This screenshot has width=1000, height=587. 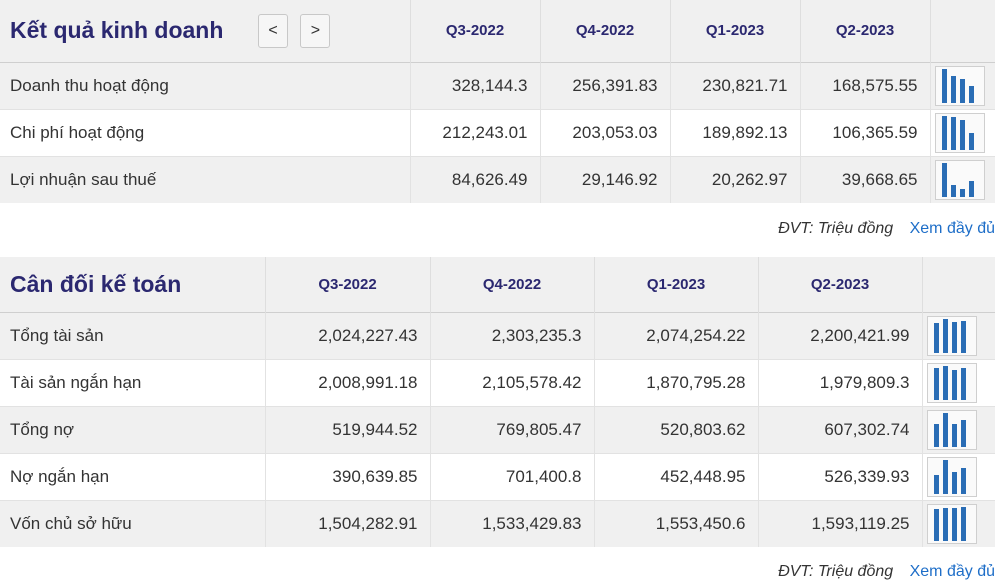 I want to click on row-label: Tài sản ngắn hạn, so click(x=132, y=382).